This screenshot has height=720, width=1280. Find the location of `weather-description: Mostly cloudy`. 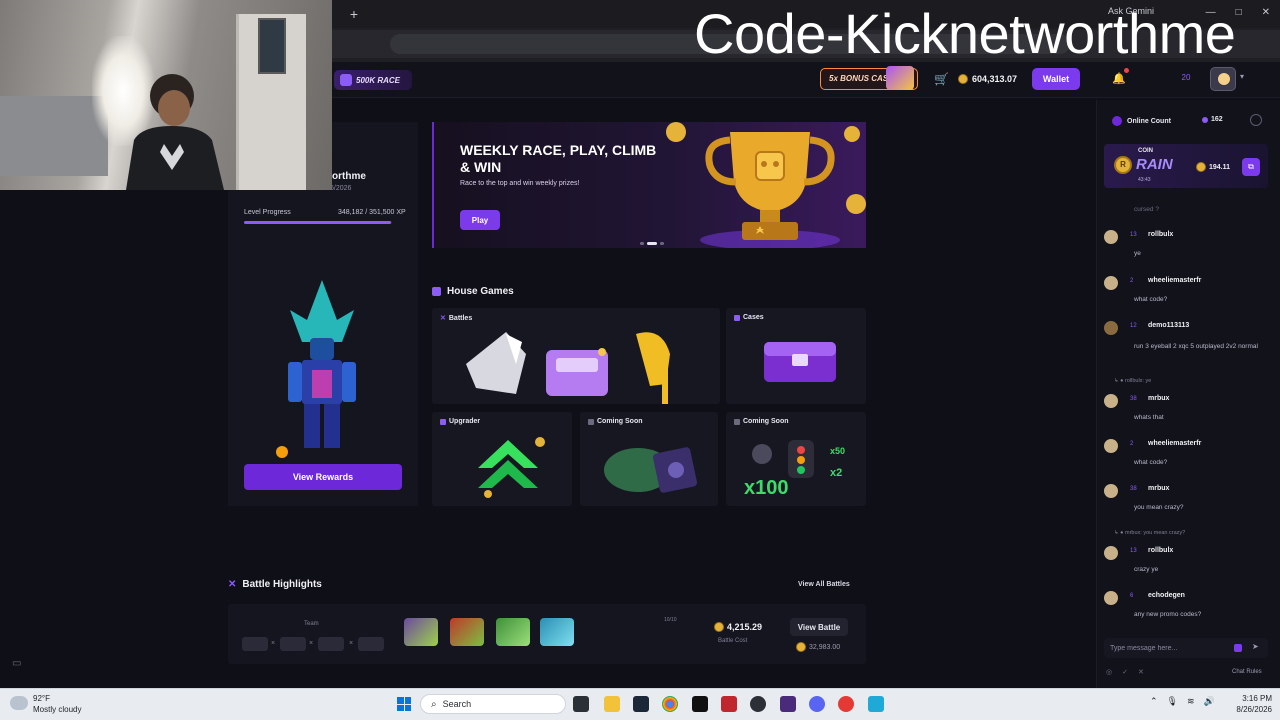

weather-description: Mostly cloudy is located at coordinates (57, 709).